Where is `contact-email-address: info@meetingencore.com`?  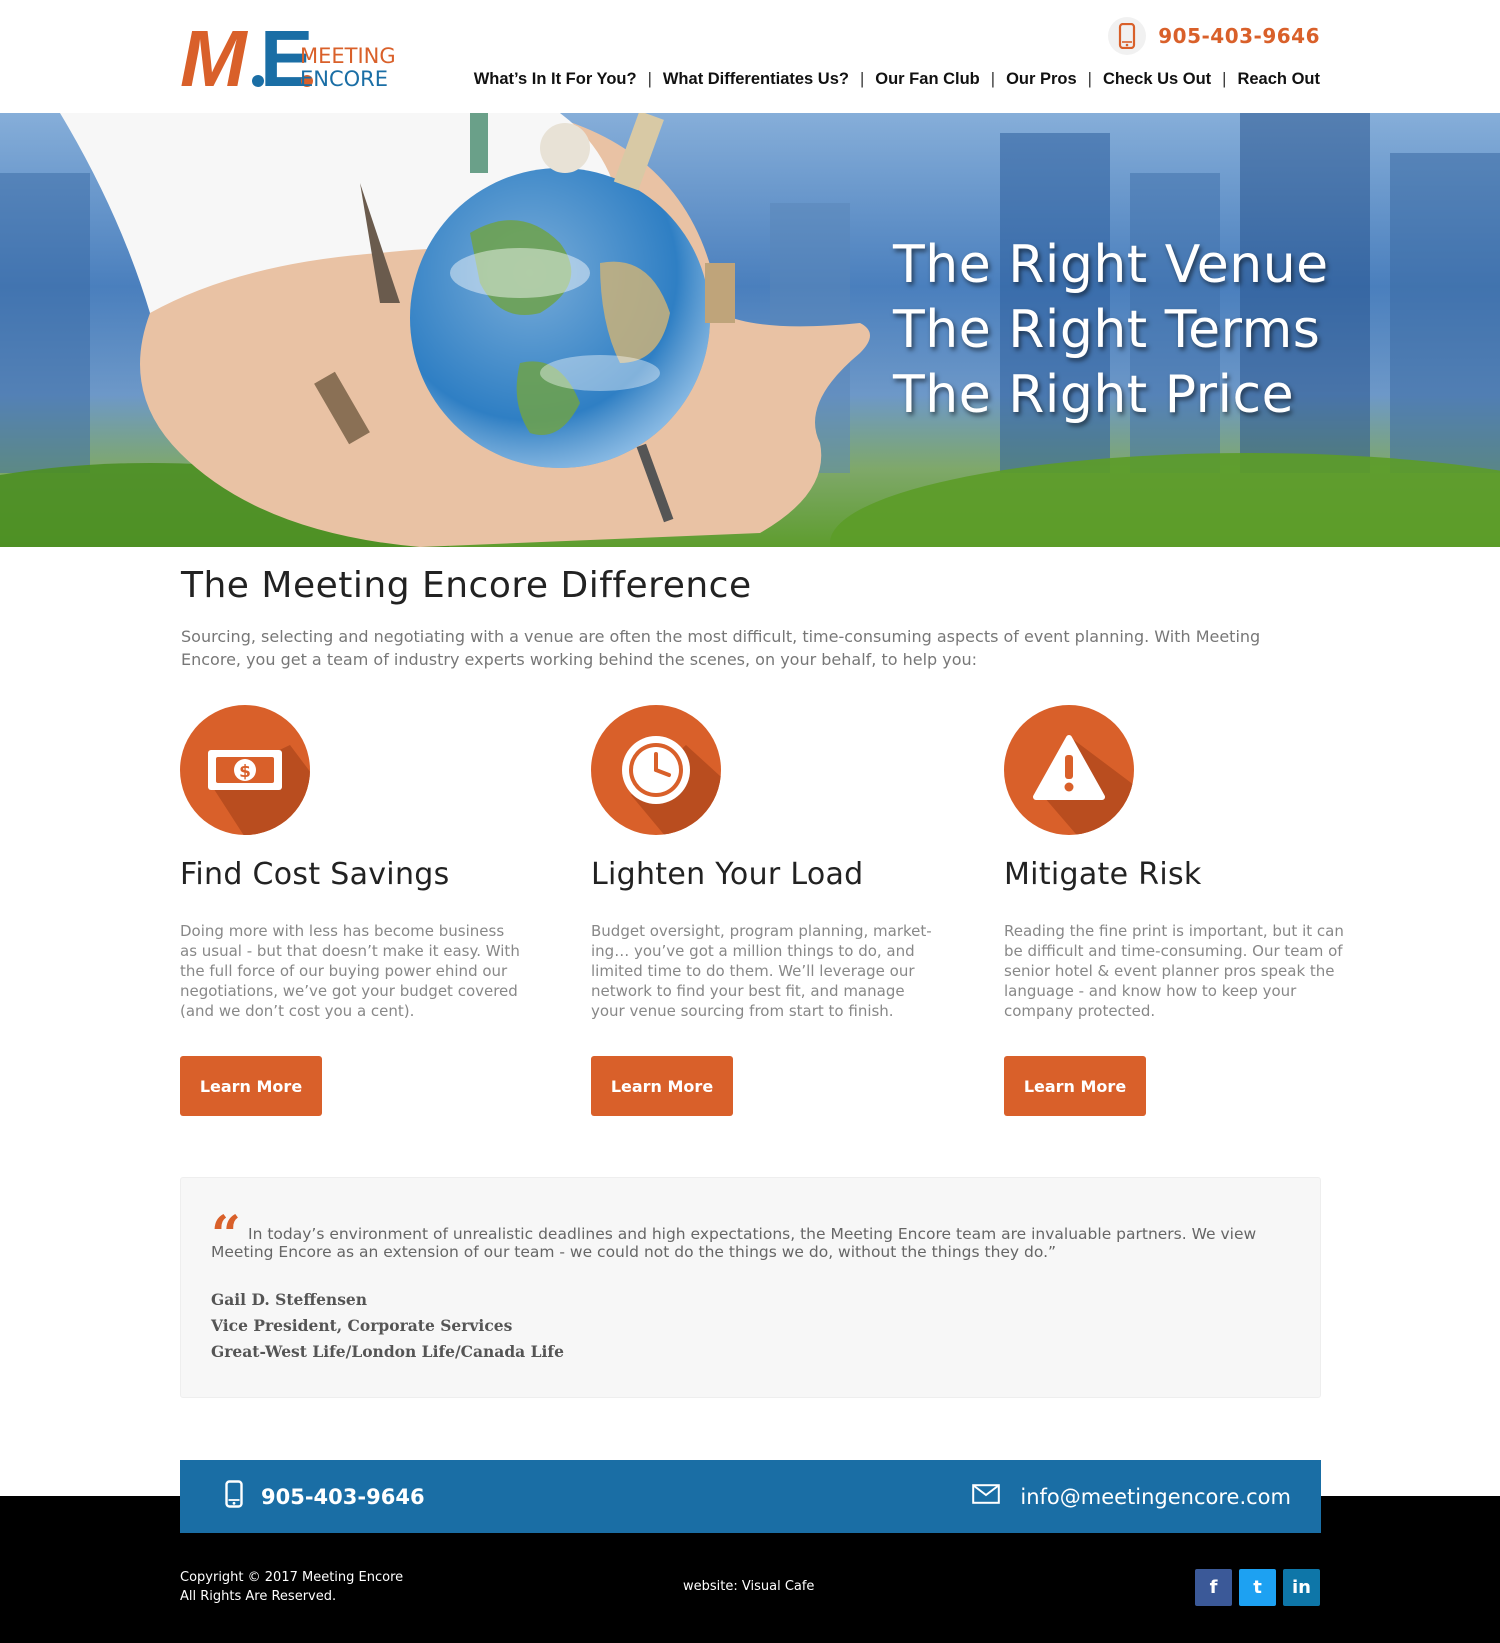 contact-email-address: info@meetingencore.com is located at coordinates (1155, 1497).